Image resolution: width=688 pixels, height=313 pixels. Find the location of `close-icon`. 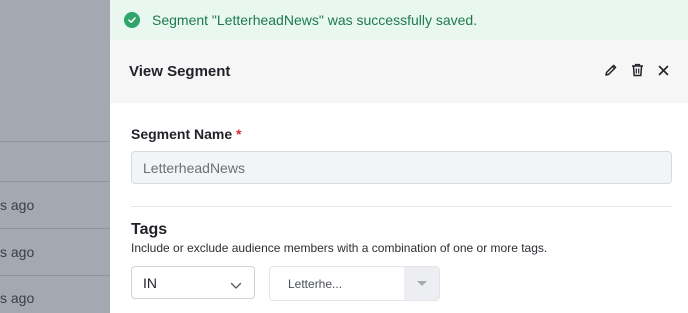

close-icon is located at coordinates (663, 70).